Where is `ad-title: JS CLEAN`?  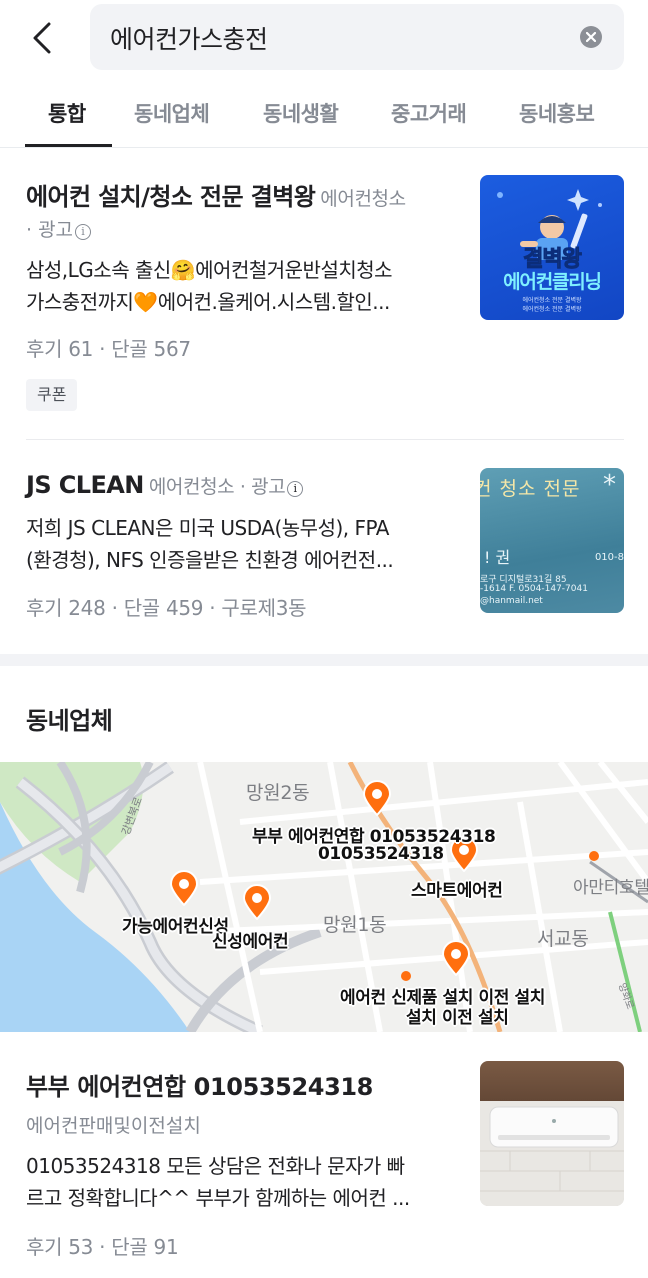 ad-title: JS CLEAN is located at coordinates (85, 485).